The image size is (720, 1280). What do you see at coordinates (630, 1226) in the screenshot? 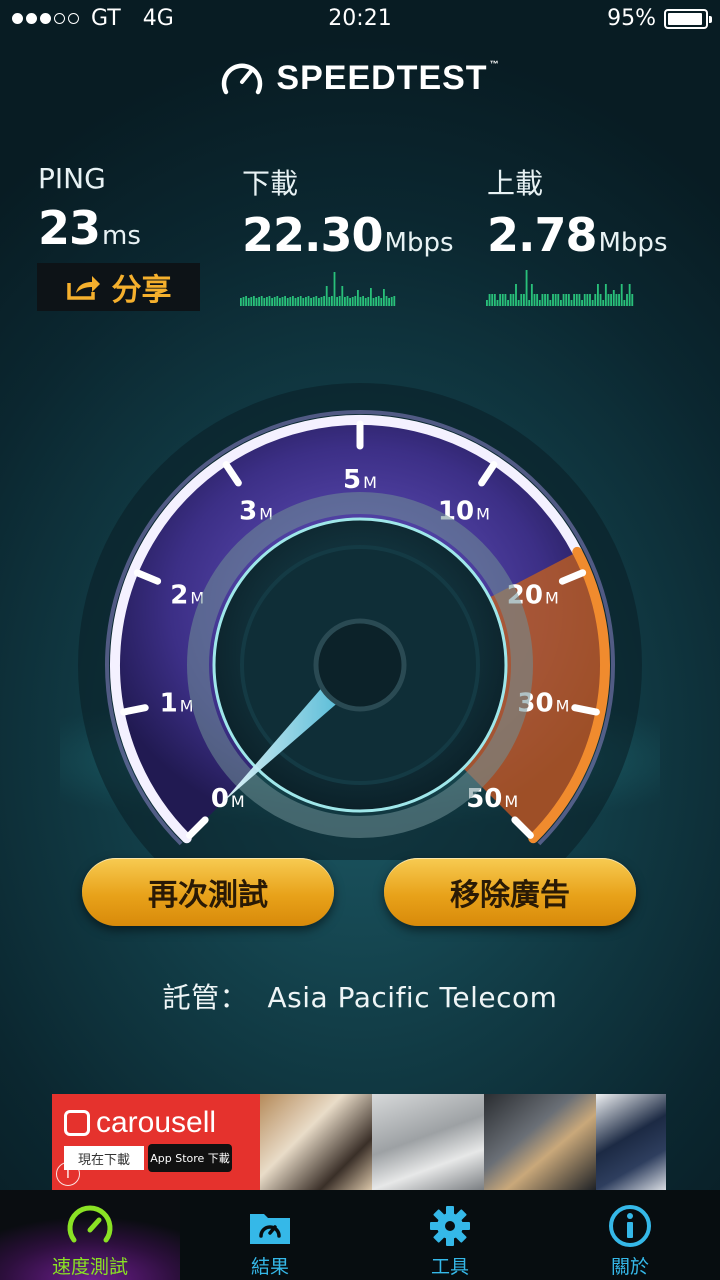
I see `info-icon` at bounding box center [630, 1226].